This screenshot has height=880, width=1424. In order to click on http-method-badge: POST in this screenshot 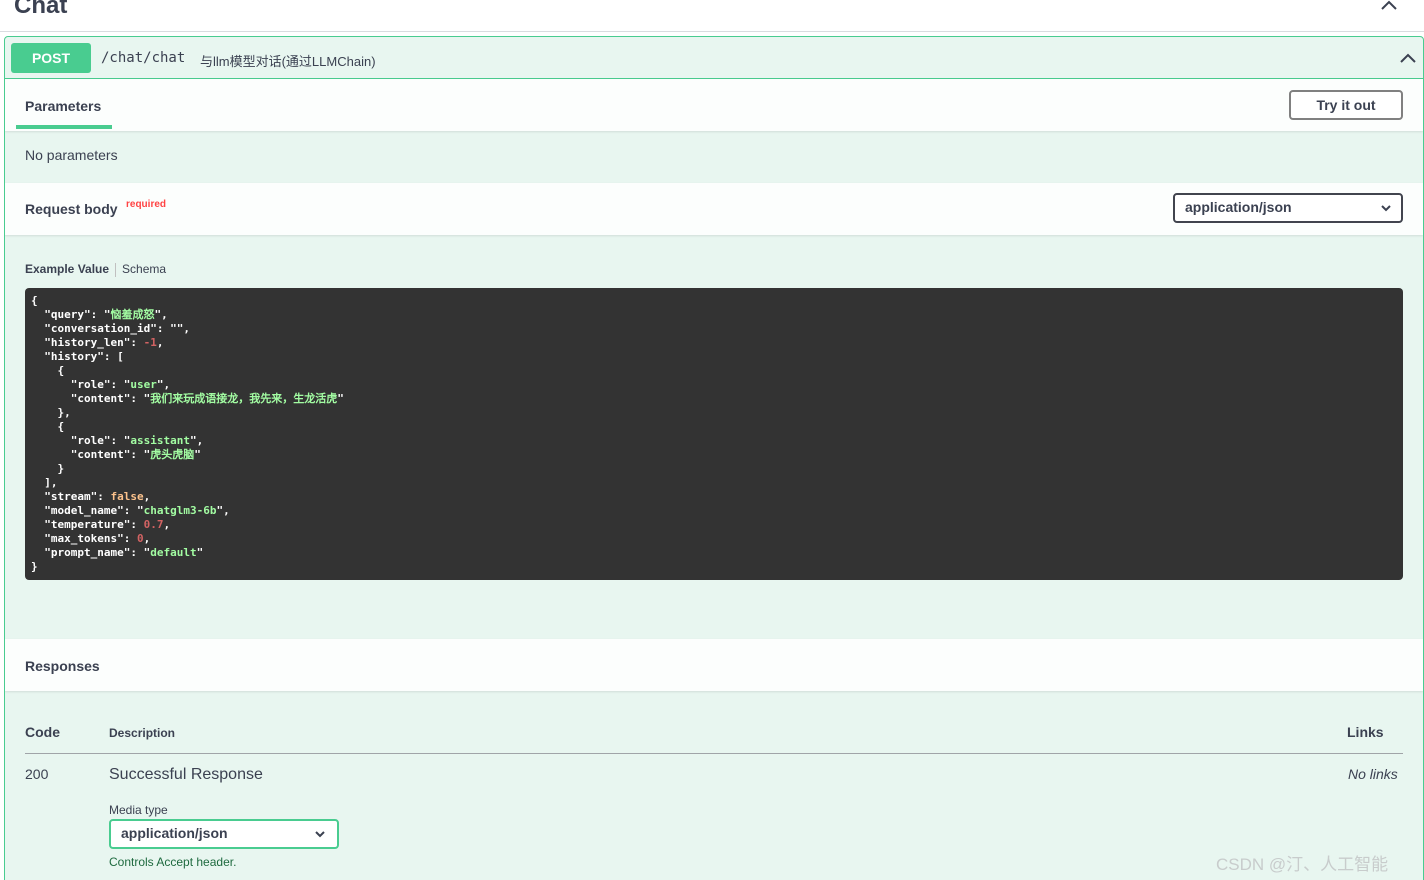, I will do `click(51, 58)`.